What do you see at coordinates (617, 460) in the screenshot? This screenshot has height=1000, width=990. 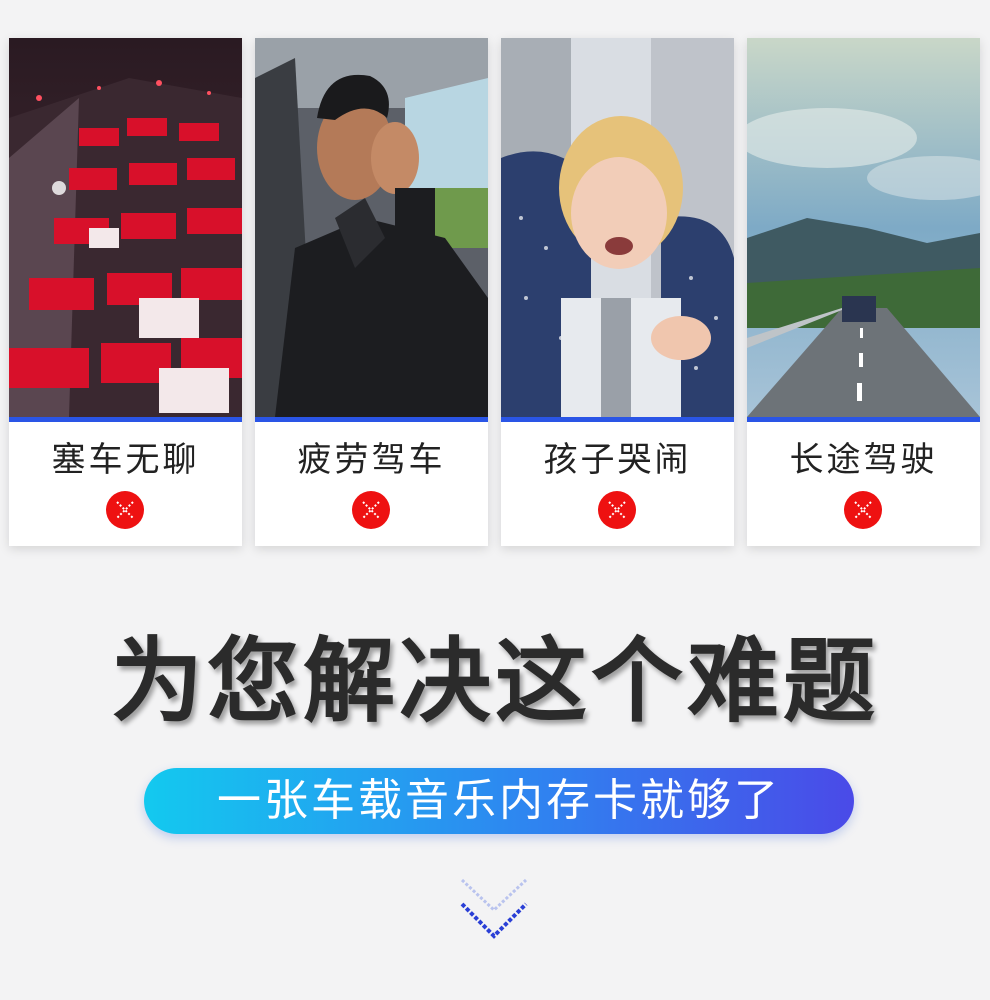 I see `card-label: 孩子哭闹` at bounding box center [617, 460].